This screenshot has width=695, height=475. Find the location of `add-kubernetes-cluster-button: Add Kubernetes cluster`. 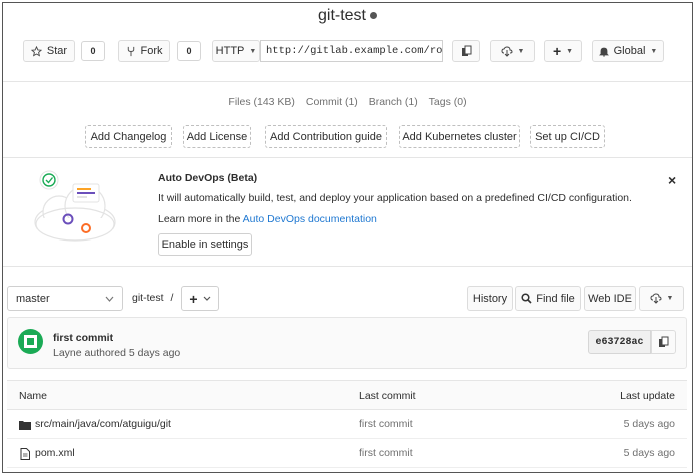

add-kubernetes-cluster-button: Add Kubernetes cluster is located at coordinates (459, 136).